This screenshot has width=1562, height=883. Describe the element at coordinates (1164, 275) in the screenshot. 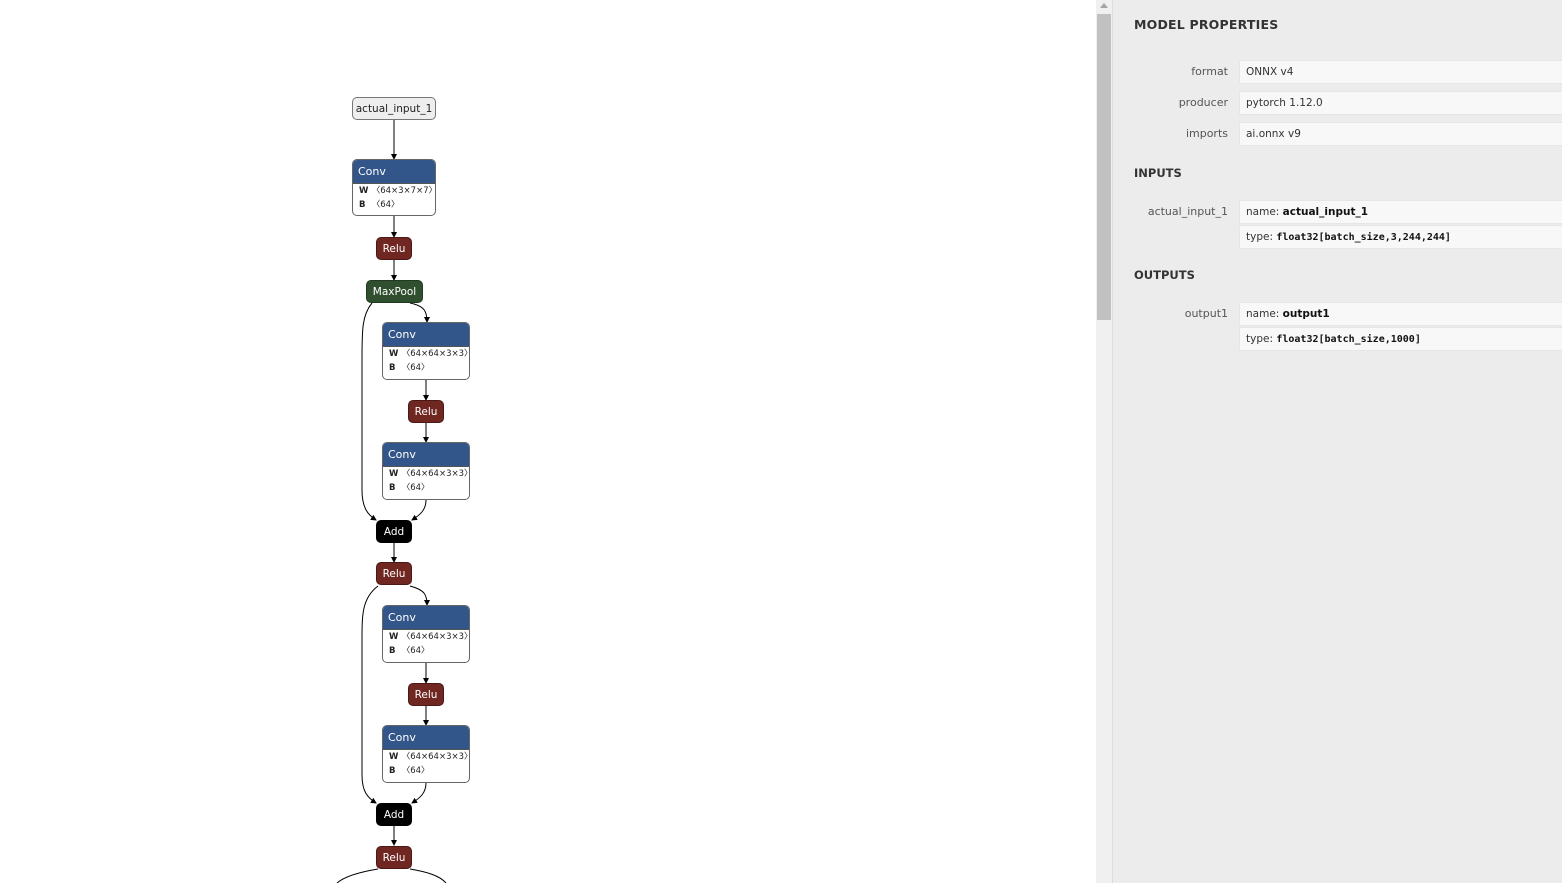

I see `outputs-section-title: OUTPUTS` at that location.